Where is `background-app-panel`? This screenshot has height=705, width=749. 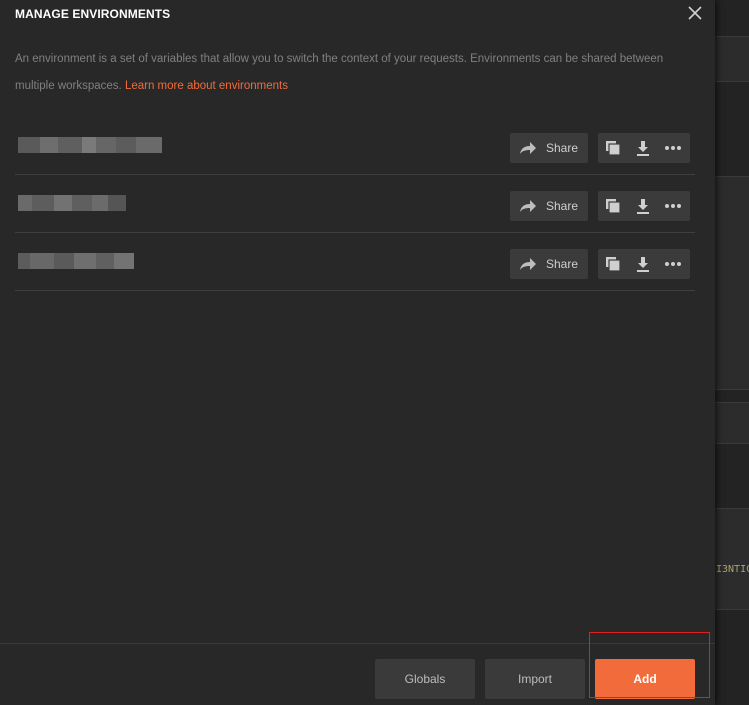
background-app-panel is located at coordinates (732, 352).